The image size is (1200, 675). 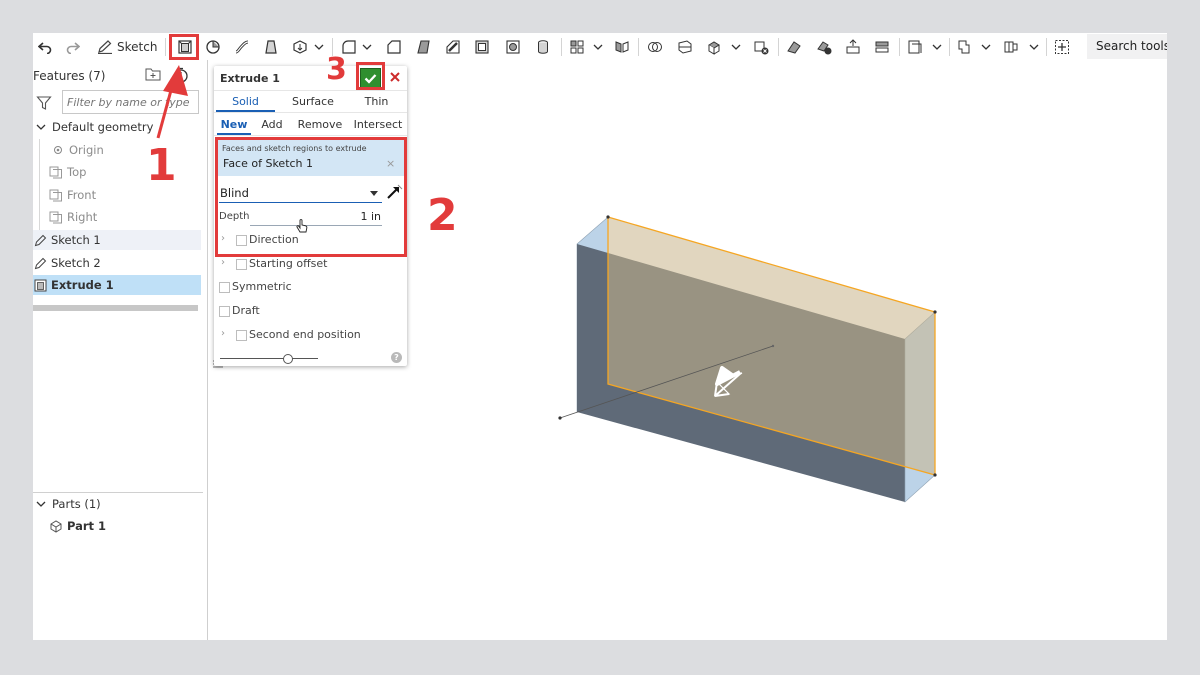 What do you see at coordinates (336, 69) in the screenshot?
I see `annotation-step-3: 3` at bounding box center [336, 69].